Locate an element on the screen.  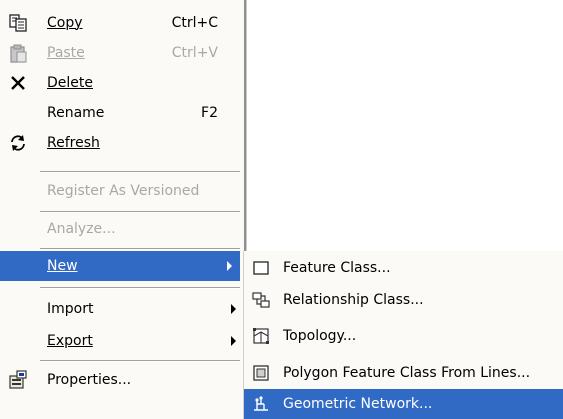
menu-item-refresh: Refresh is located at coordinates (122, 143).